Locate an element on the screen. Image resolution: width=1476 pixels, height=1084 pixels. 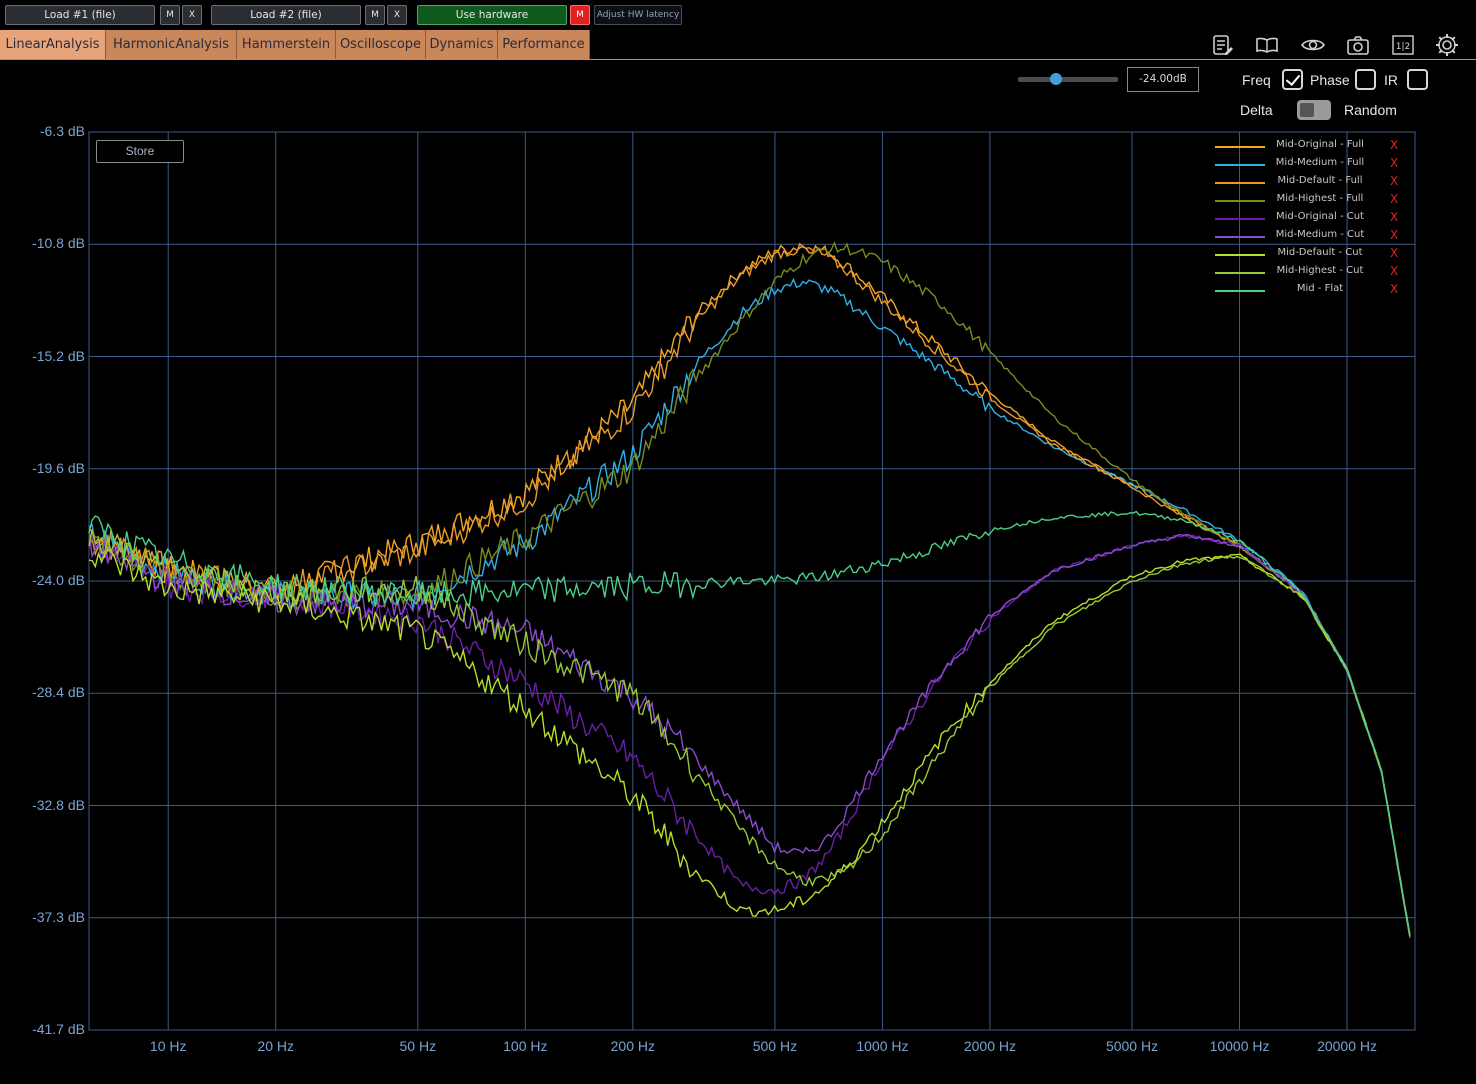
legend-item: Mid-Medium - Cut X is located at coordinates (1309, 237).